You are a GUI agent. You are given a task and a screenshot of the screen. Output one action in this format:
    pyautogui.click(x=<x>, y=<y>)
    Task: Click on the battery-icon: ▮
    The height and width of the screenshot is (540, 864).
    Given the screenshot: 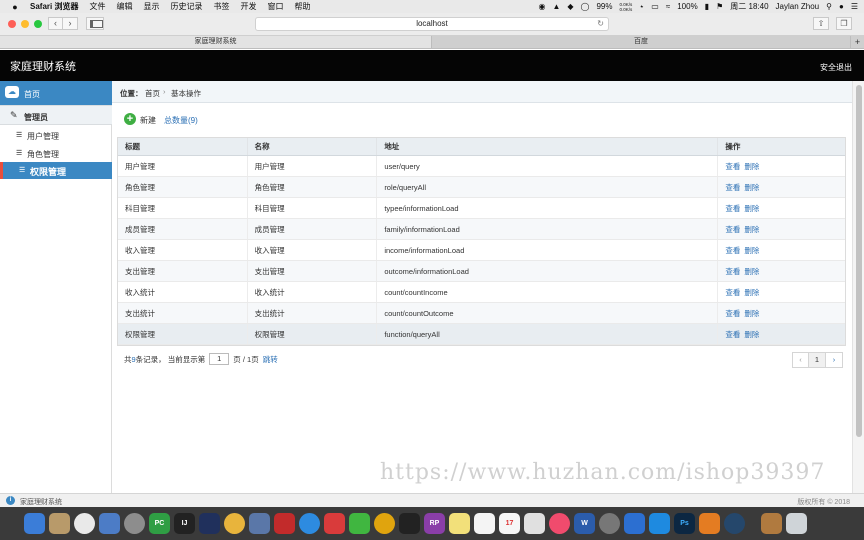 What is the action you would take?
    pyautogui.click(x=707, y=6)
    